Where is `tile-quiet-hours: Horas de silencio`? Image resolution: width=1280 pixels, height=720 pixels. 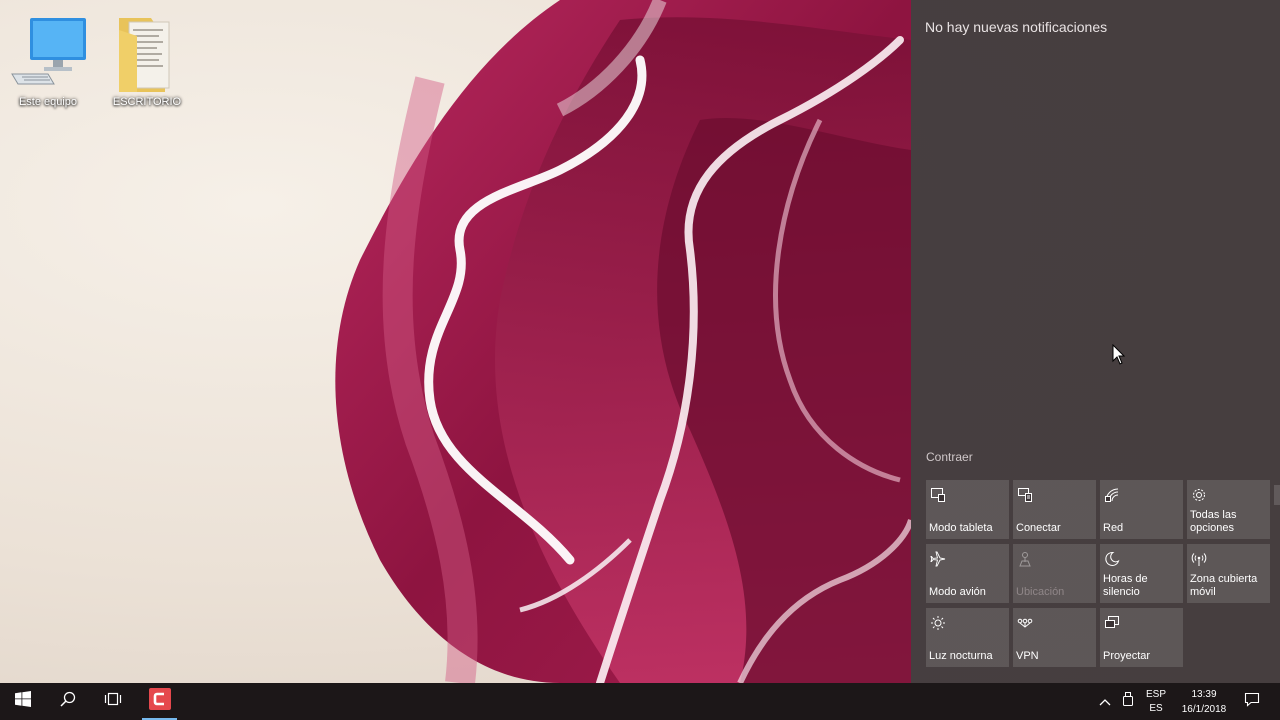
tile-quiet-hours: Horas de silencio is located at coordinates (1141, 573).